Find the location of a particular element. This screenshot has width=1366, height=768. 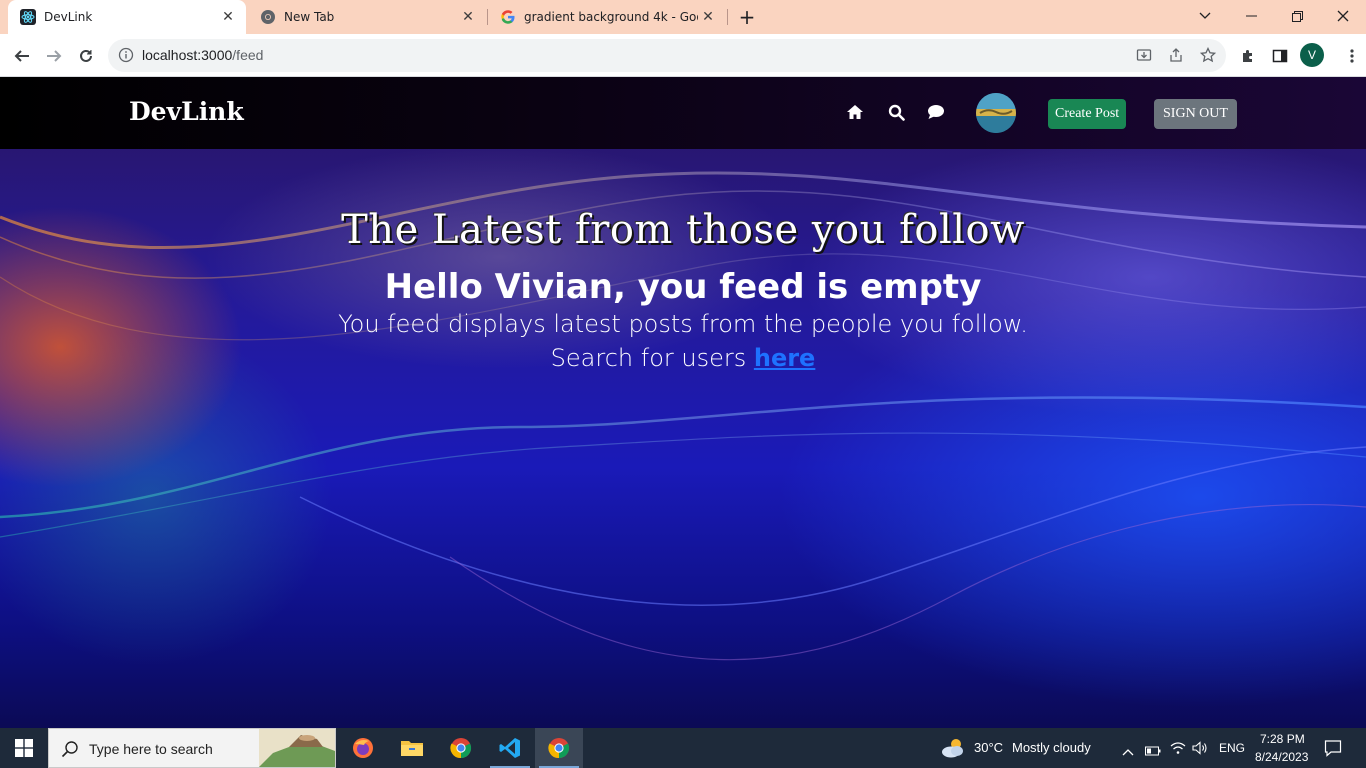

url-path: /feed is located at coordinates (248, 55).